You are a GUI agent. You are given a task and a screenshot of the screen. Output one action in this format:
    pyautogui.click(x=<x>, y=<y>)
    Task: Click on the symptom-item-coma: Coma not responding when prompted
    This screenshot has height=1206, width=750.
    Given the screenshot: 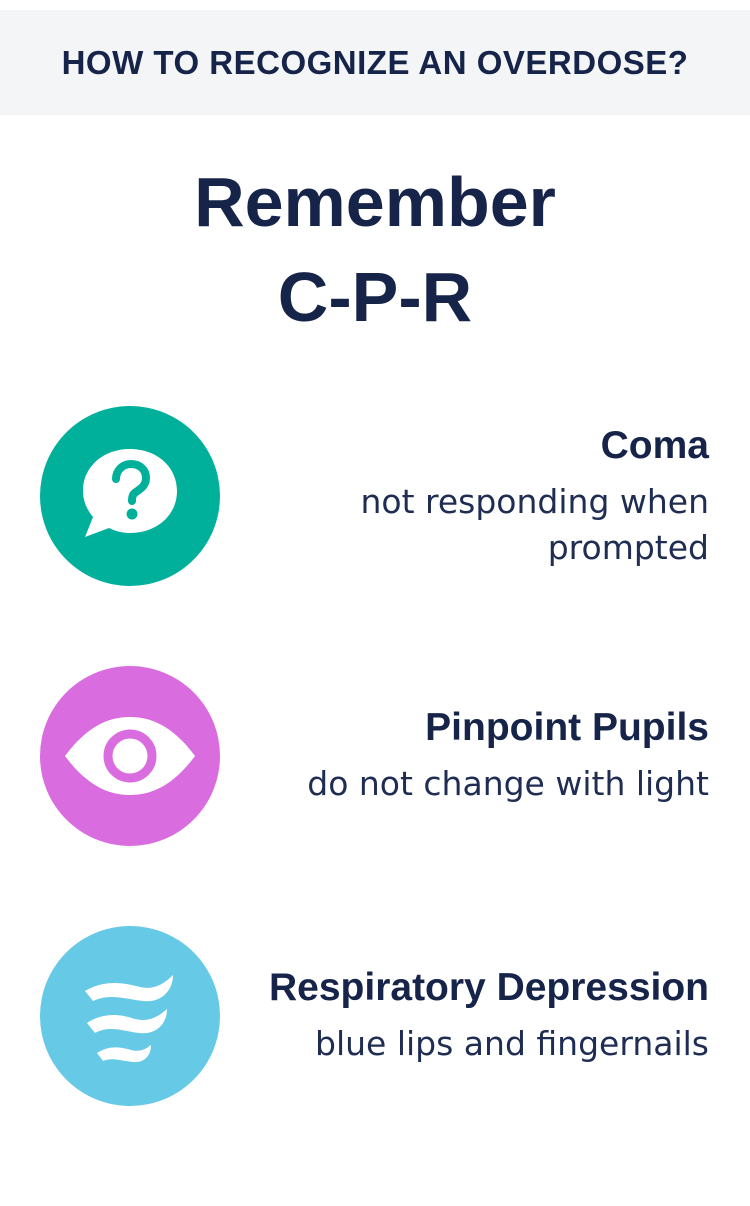 What is the action you would take?
    pyautogui.click(x=375, y=496)
    